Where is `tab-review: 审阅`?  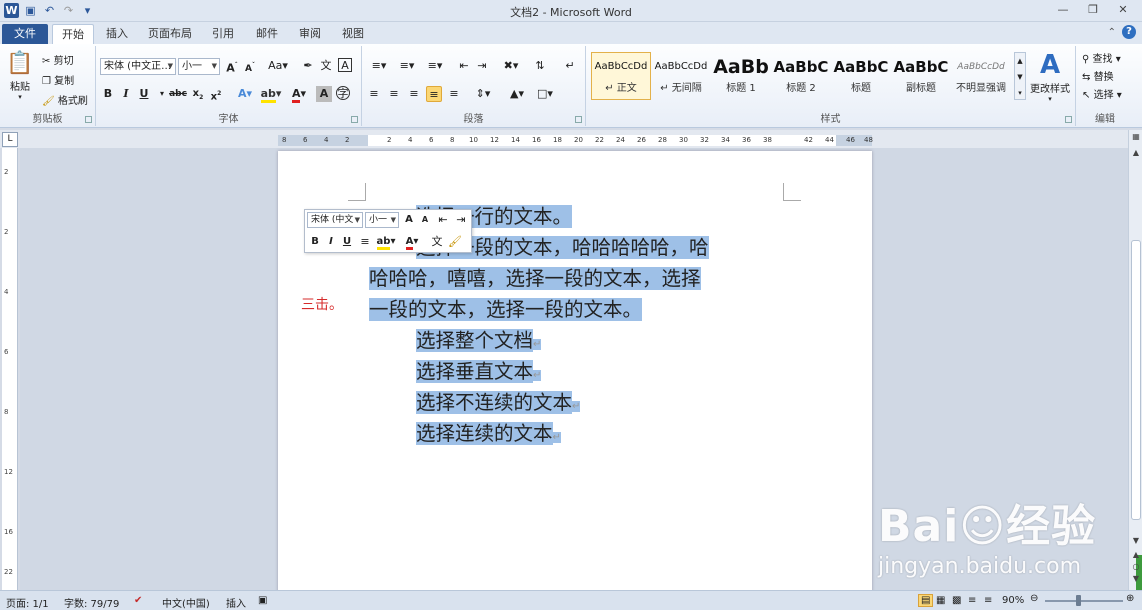
tab-review: 审阅 is located at coordinates (310, 34).